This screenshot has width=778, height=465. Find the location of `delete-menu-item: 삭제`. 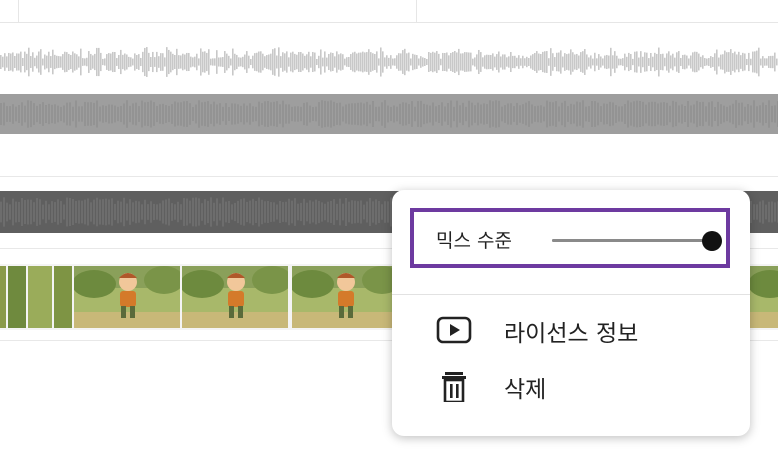

delete-menu-item: 삭제 is located at coordinates (571, 385).